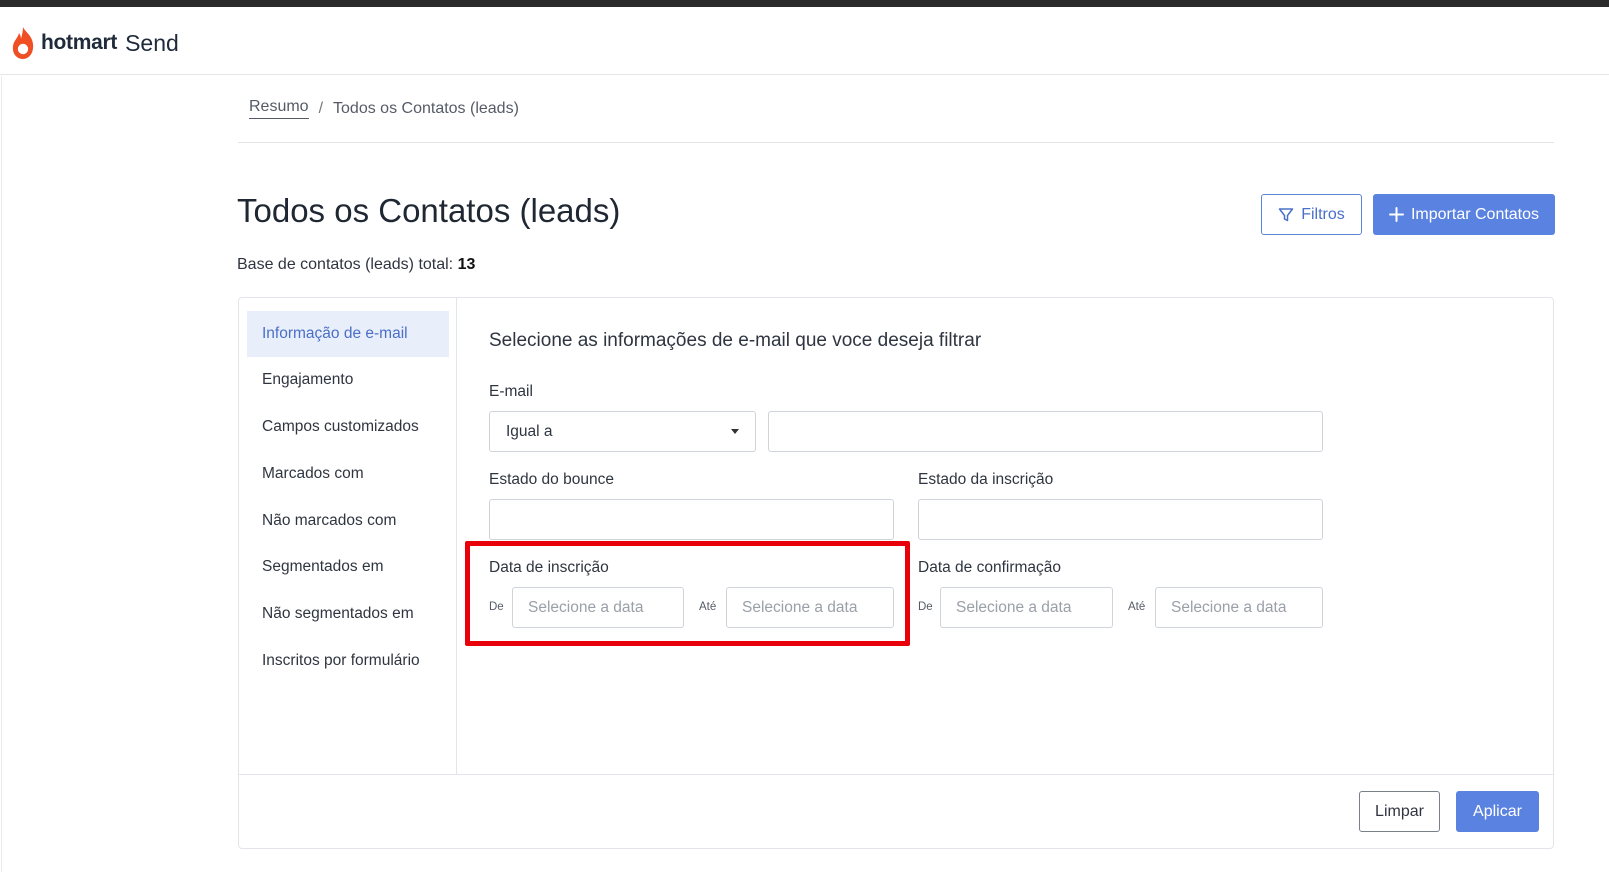 The image size is (1609, 872). I want to click on subscription-state-label: Estado da inscrição, so click(986, 479).